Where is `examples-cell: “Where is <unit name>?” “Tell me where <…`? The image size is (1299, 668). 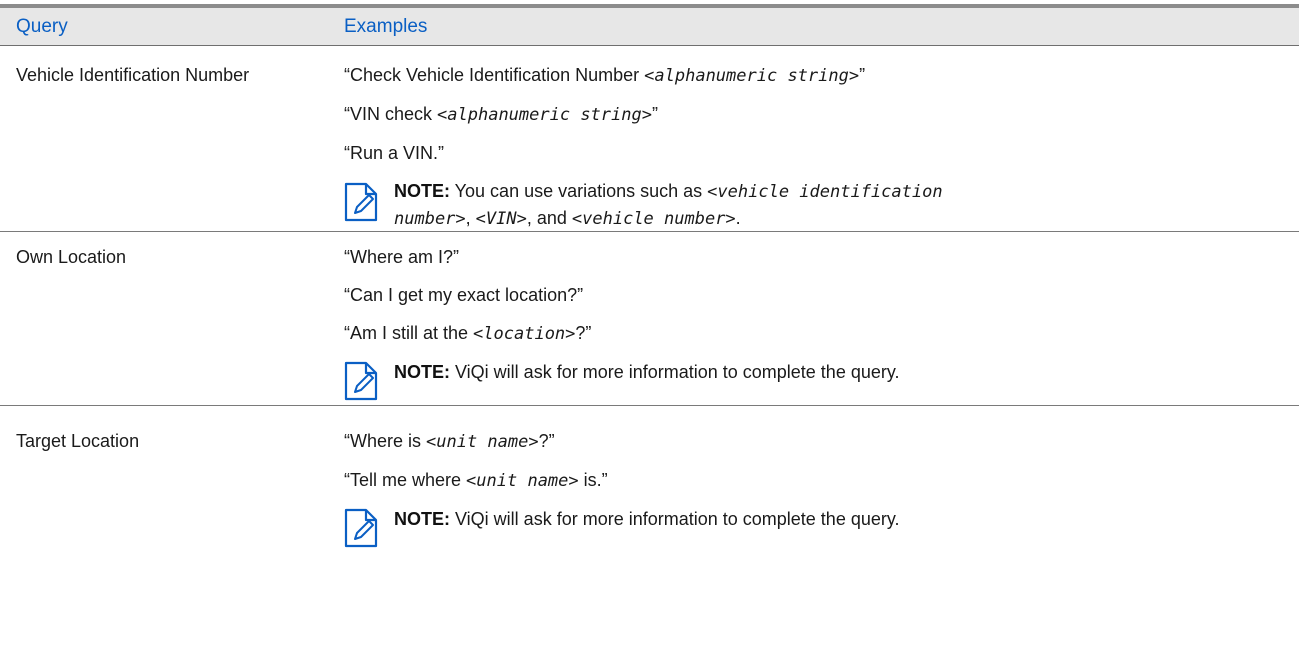 examples-cell: “Where is <unit name>?” “Tell me where <… is located at coordinates (814, 488).